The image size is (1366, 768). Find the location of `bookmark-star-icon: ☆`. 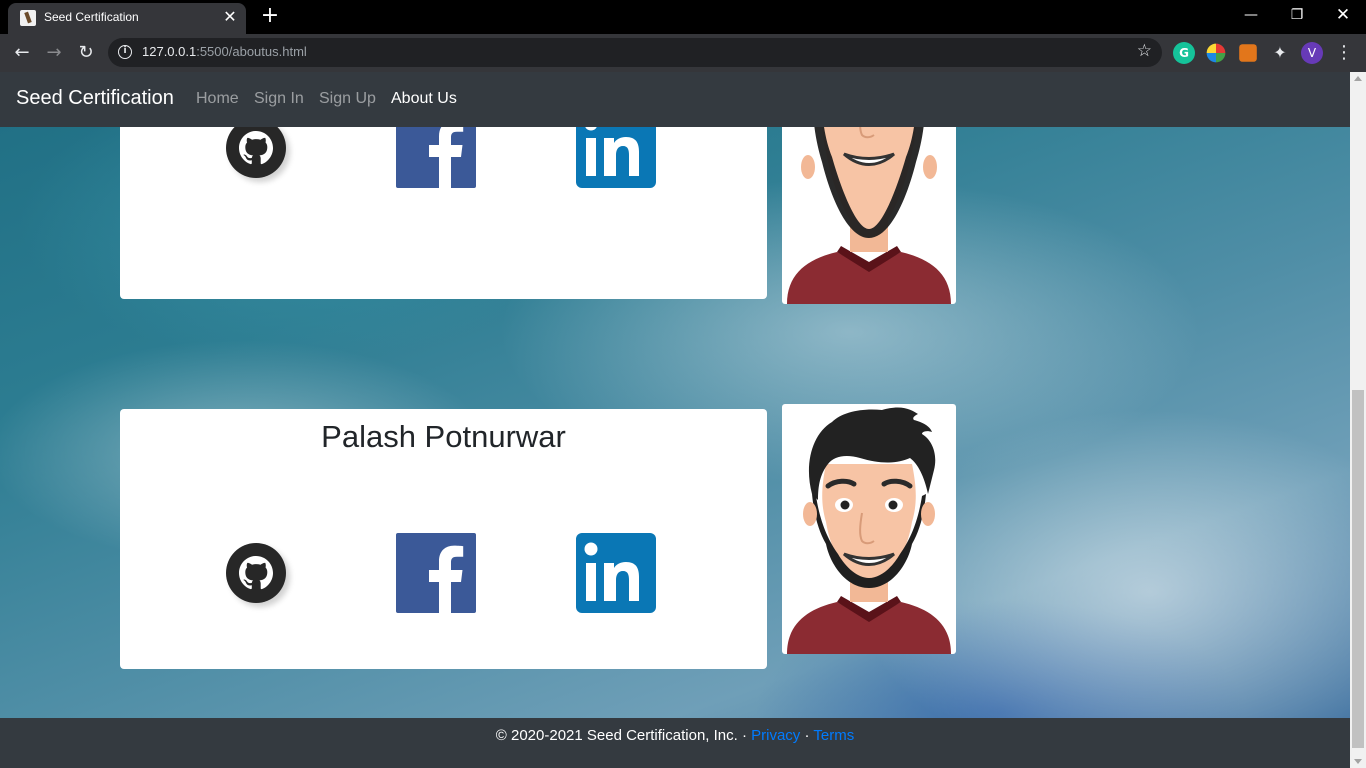

bookmark-star-icon: ☆ is located at coordinates (1144, 51).